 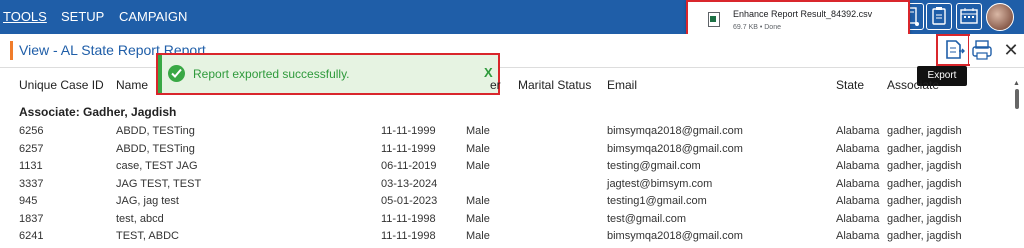 I want to click on print-button, so click(x=982, y=50).